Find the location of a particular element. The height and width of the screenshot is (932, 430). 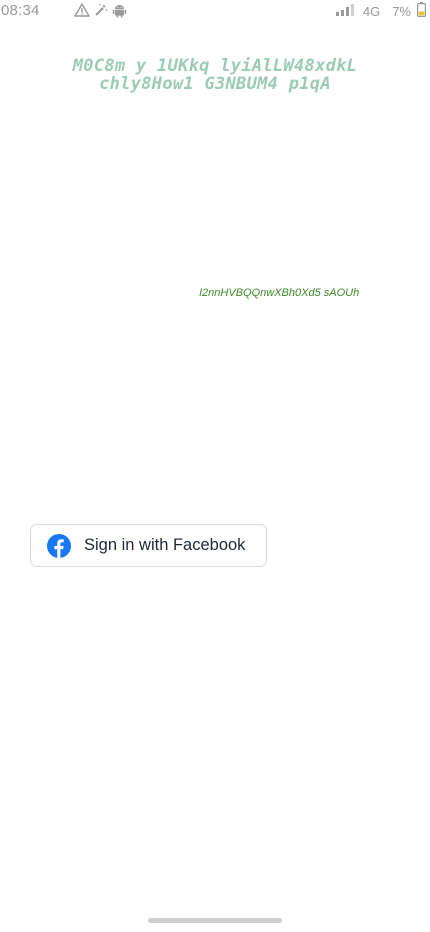

status-notification-icons is located at coordinates (100, 10).